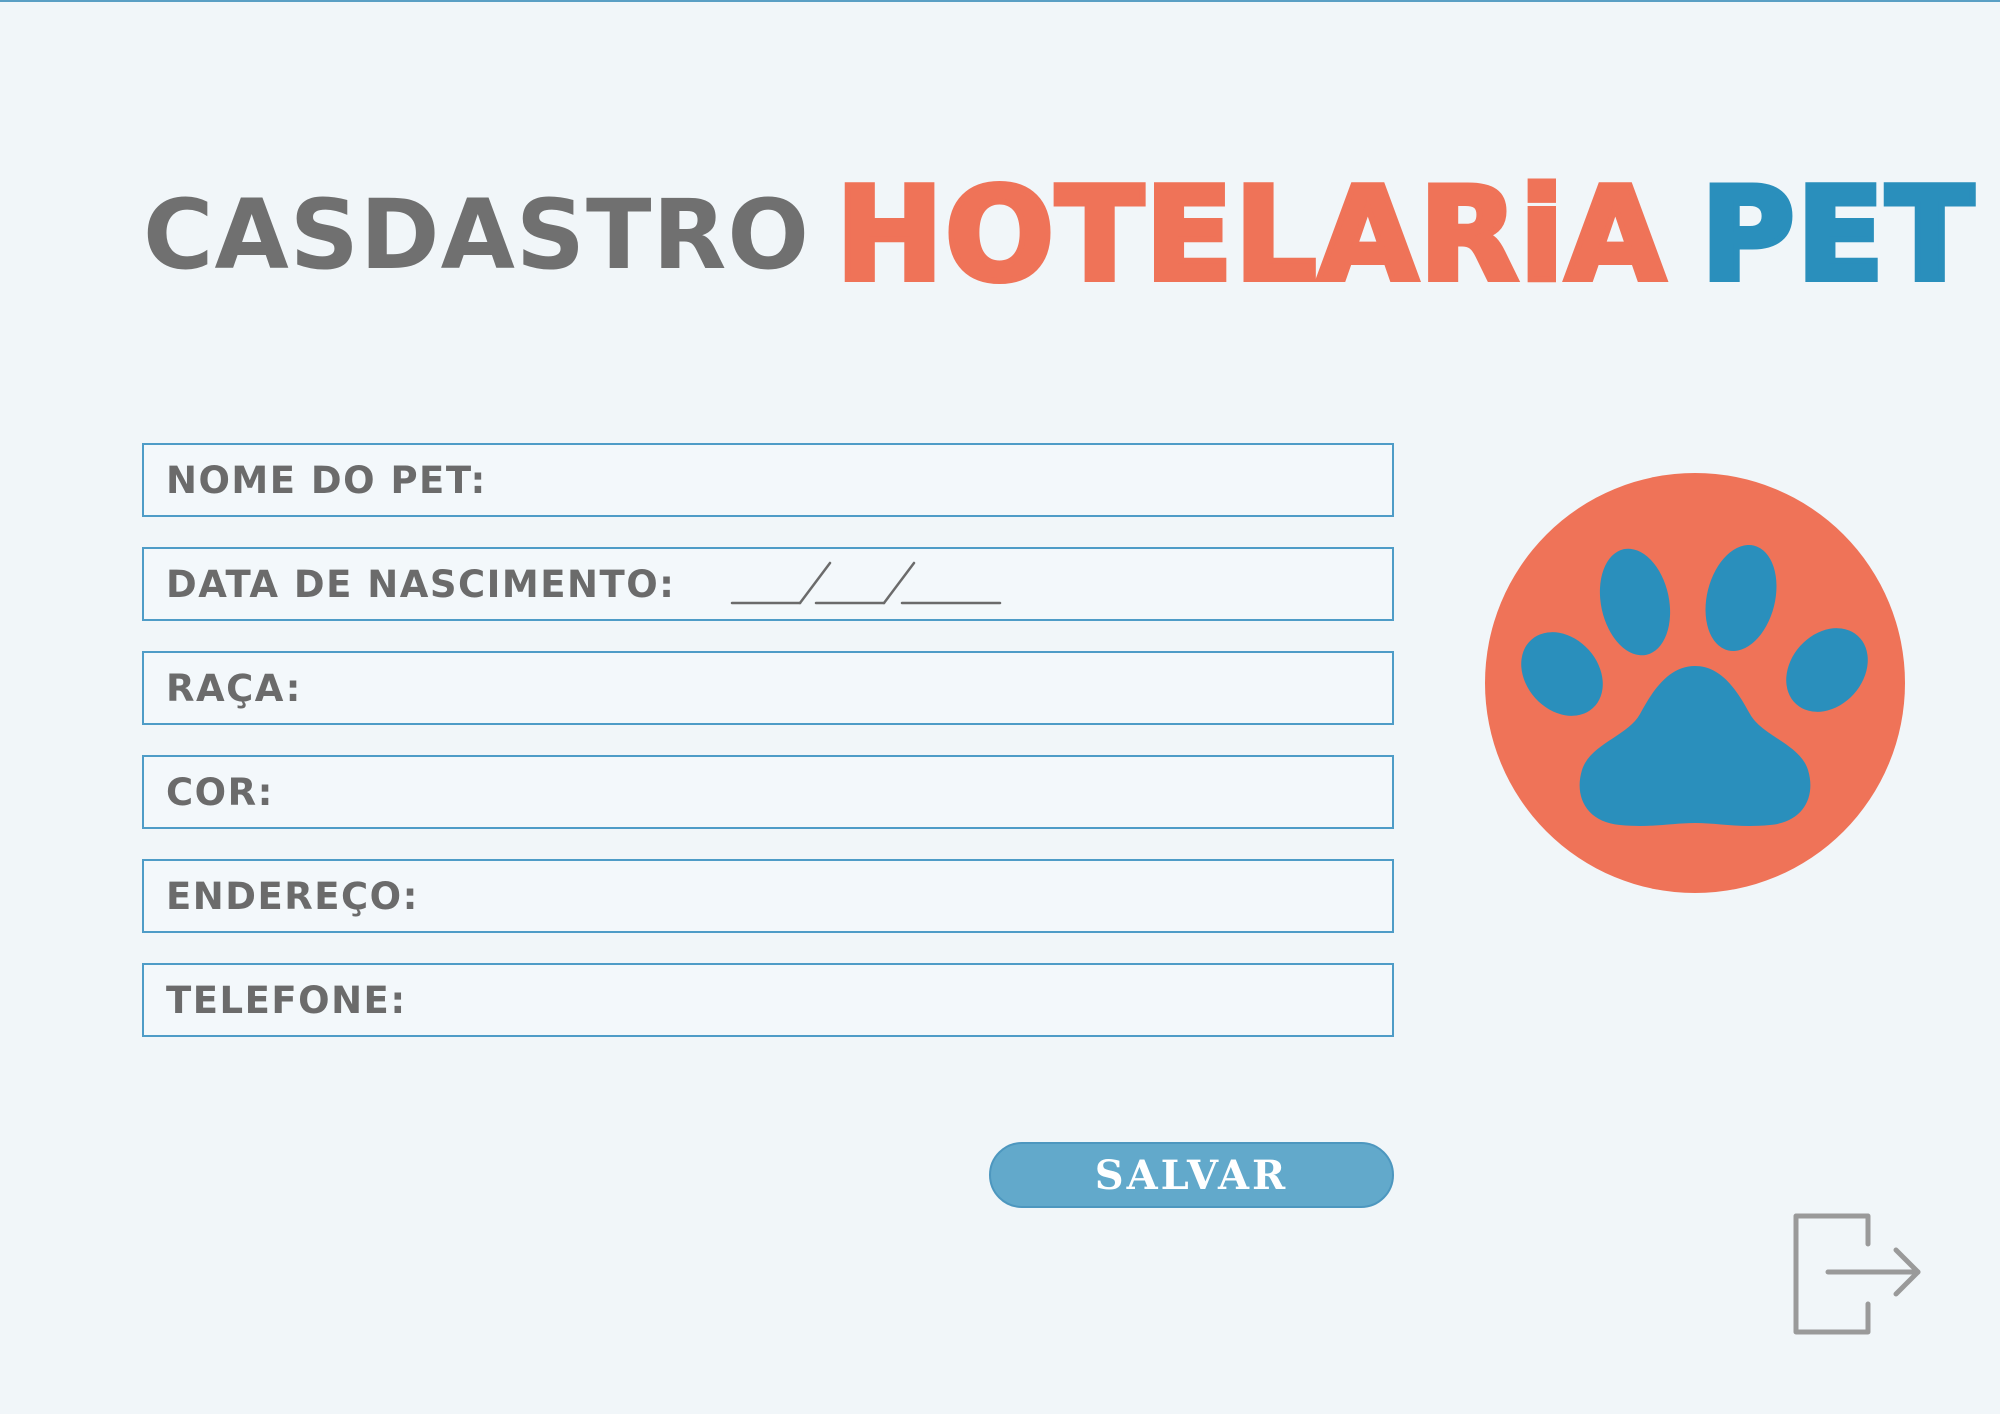 This screenshot has width=2000, height=1414. I want to click on title-prefix: CASDASTRO, so click(477, 235).